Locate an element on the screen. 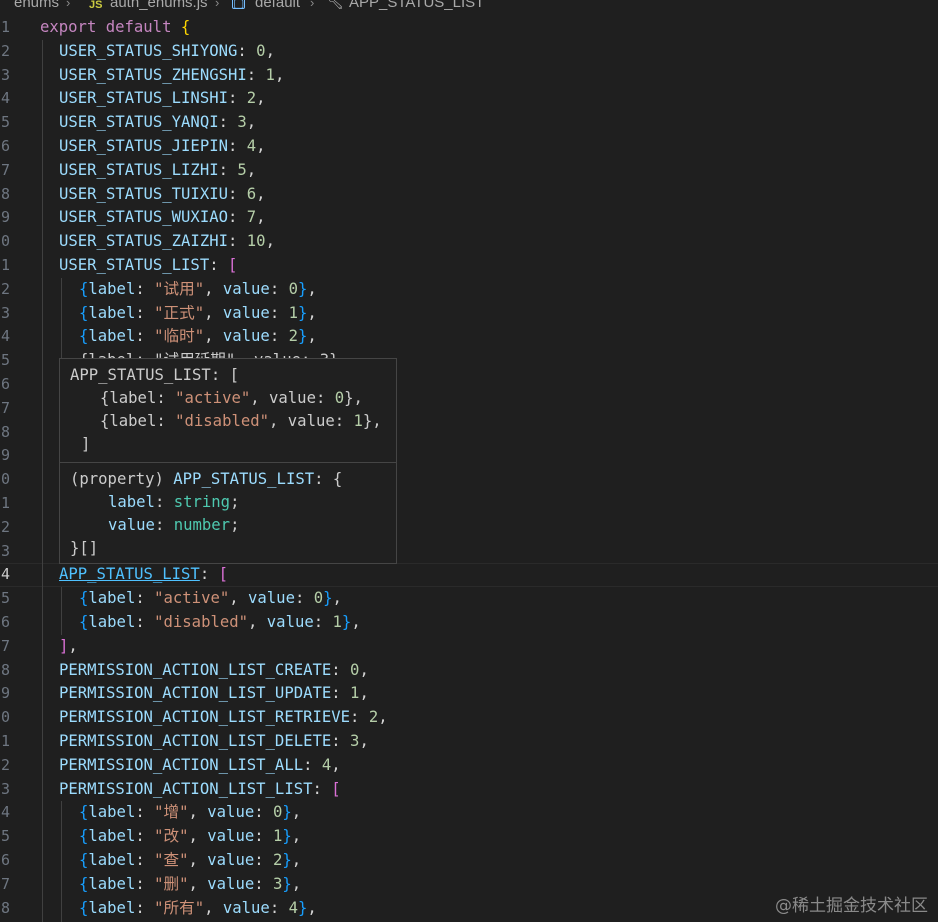 The image size is (938, 922). line-number: 24 is located at coordinates (5, 574).